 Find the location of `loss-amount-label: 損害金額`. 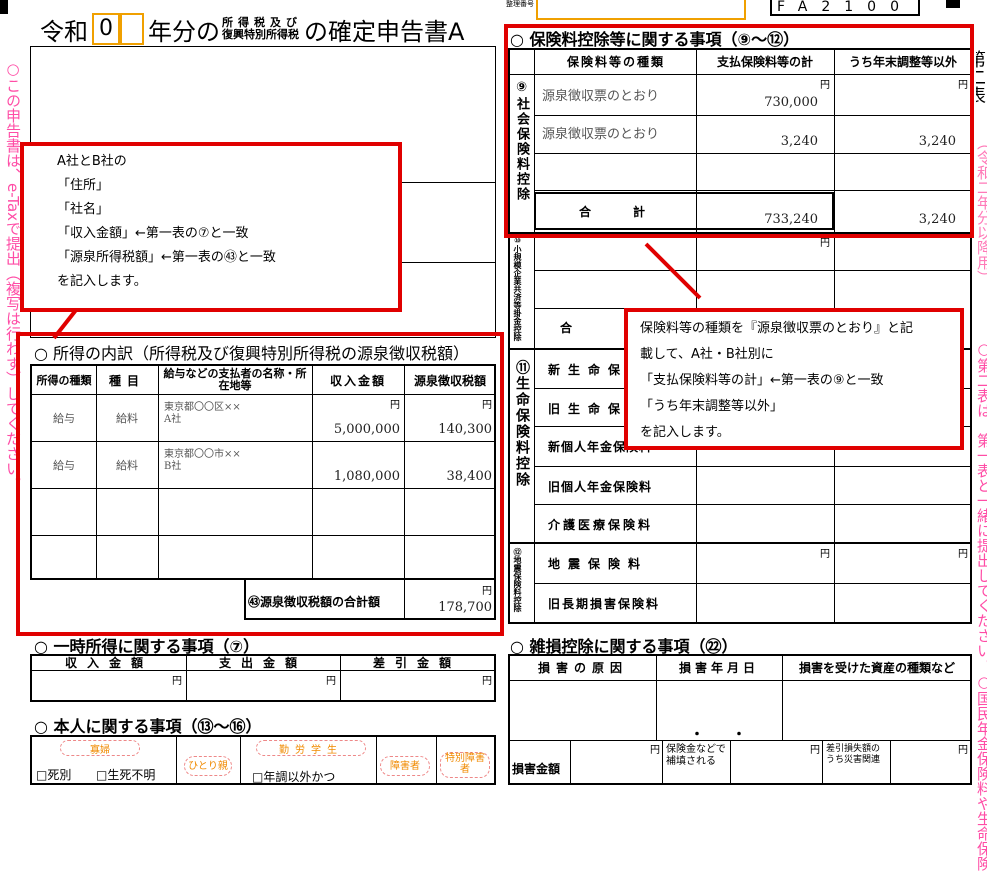

loss-amount-label: 損害金額 is located at coordinates (536, 768).